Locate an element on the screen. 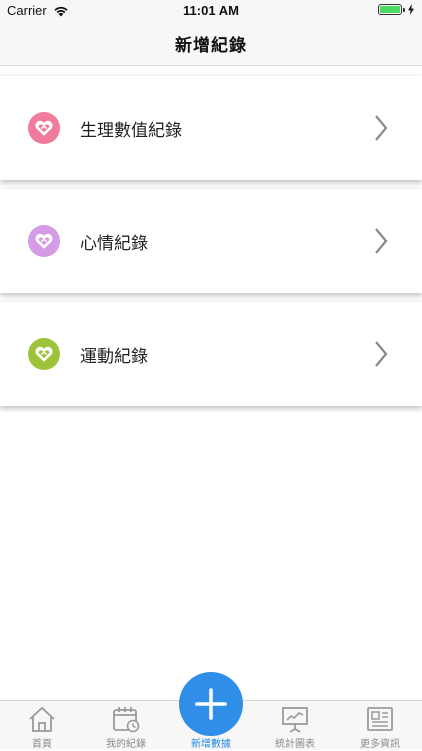 The height and width of the screenshot is (751, 422). record-card-label: 運動紀錄 is located at coordinates (114, 356).